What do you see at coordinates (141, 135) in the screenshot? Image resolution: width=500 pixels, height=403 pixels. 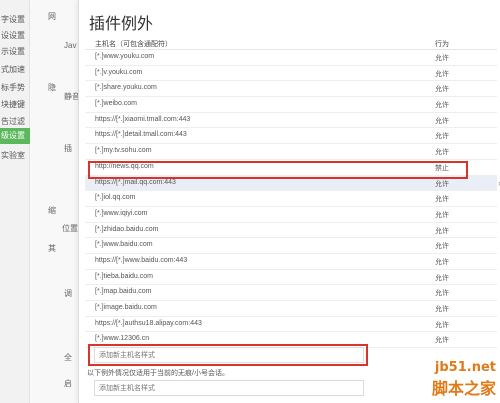 I see `host-cell: https://[*.]detail.tmall.com:443` at bounding box center [141, 135].